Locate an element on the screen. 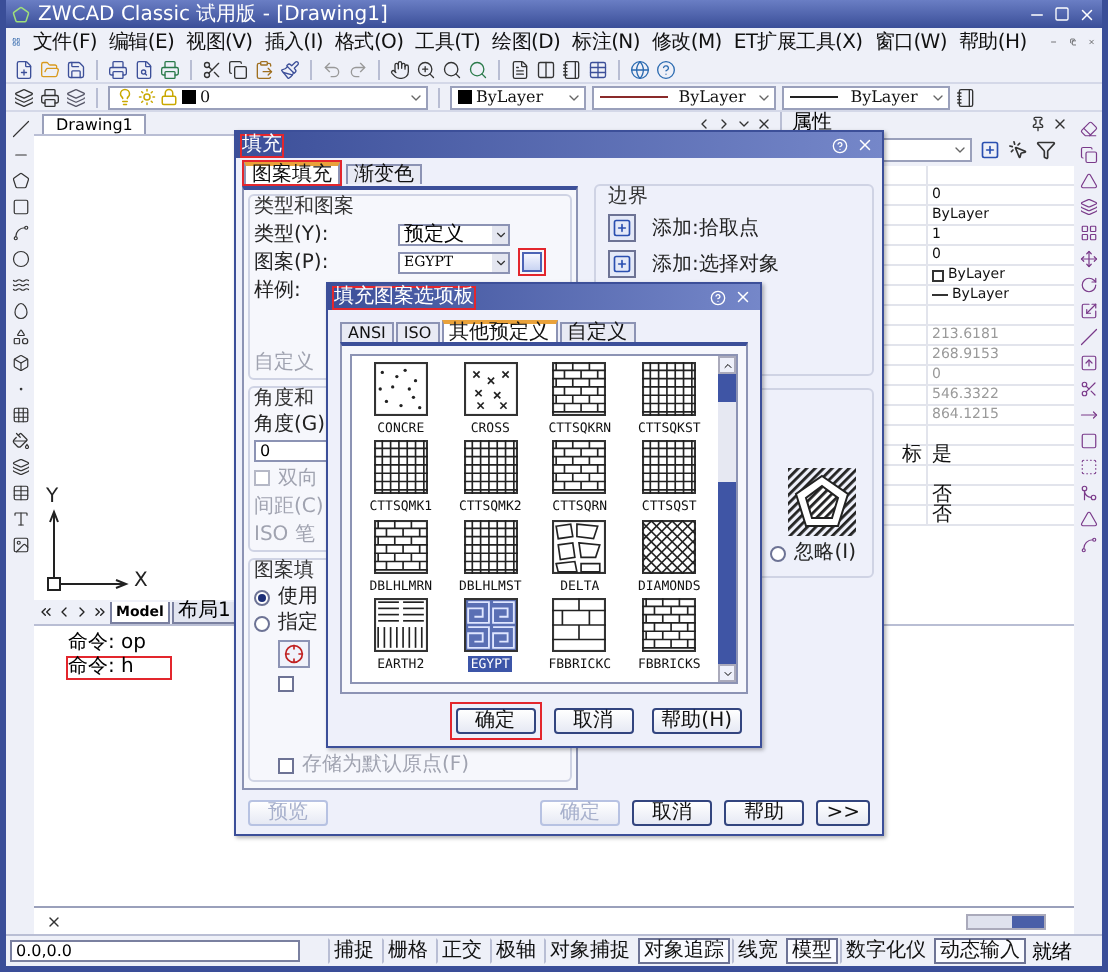  layer-icon is located at coordinates (24, 97).